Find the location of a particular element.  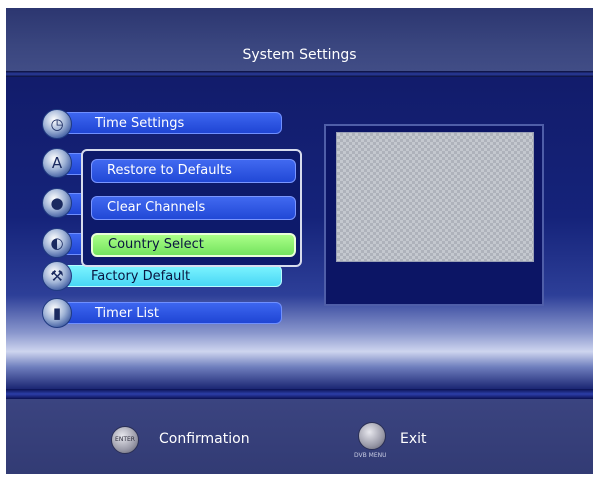

menu-item-label: Timer List is located at coordinates (127, 313).